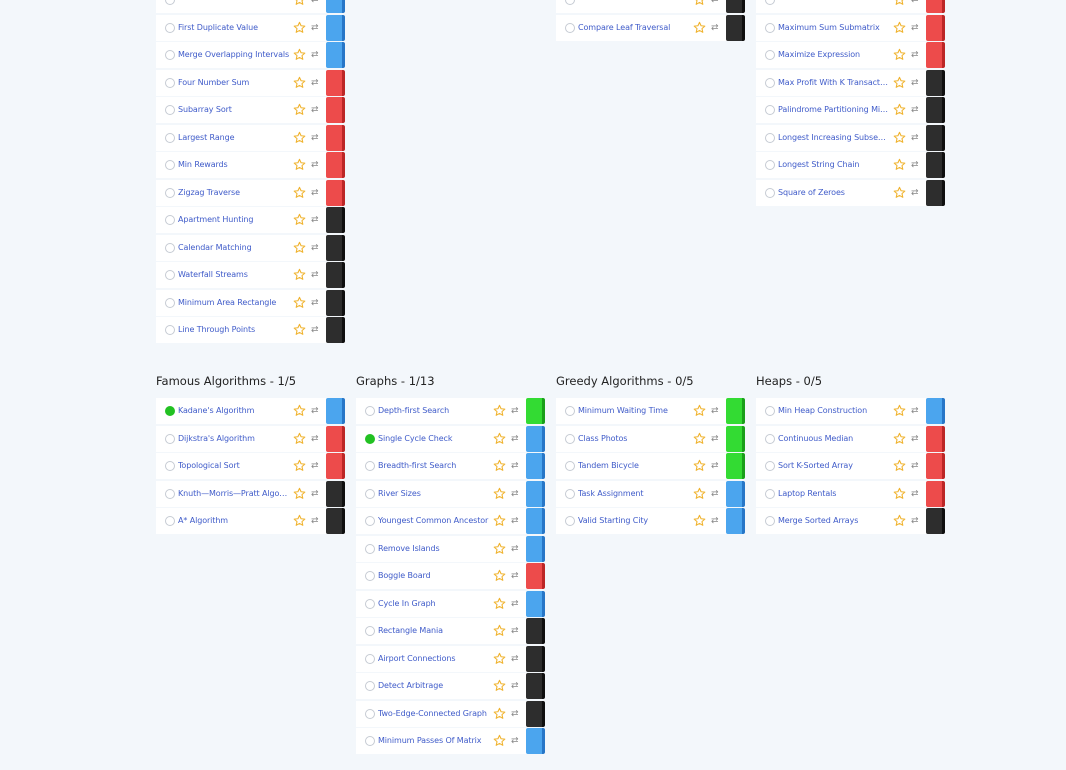 This screenshot has height=770, width=1066. Describe the element at coordinates (434, 604) in the screenshot. I see `question-name-link: Cycle In Graph` at that location.